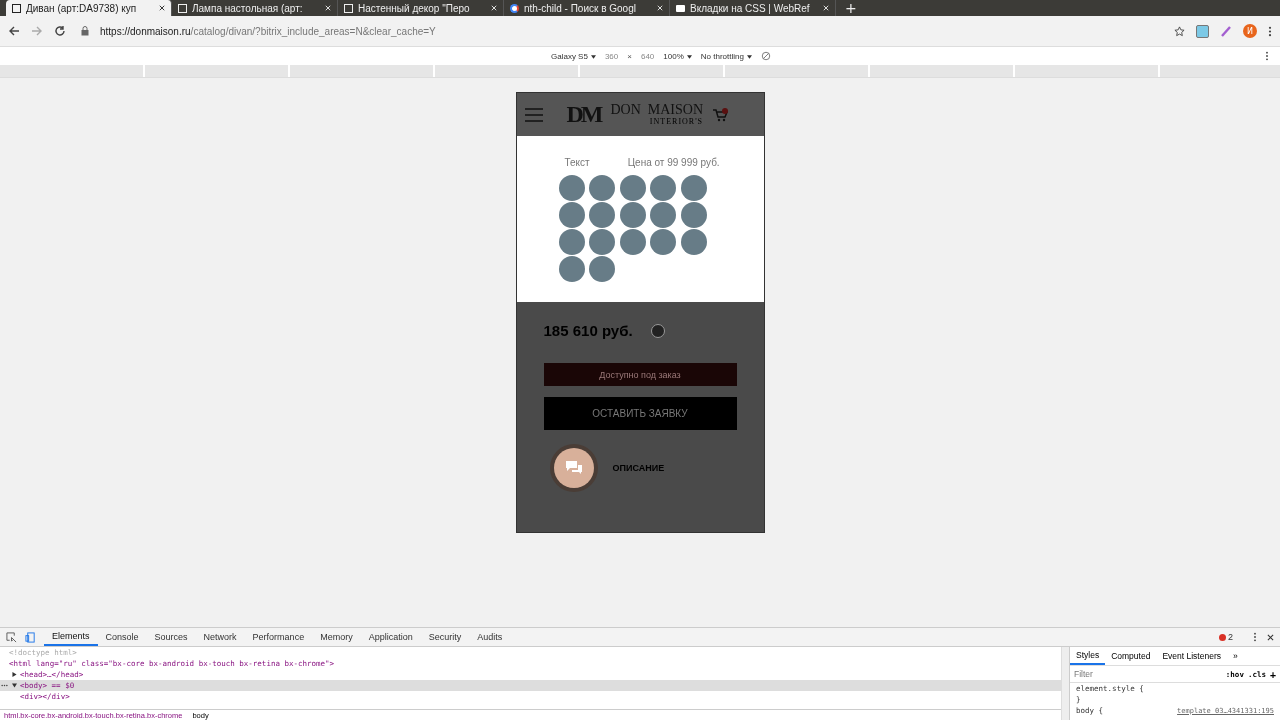 The image size is (1280, 720). I want to click on tab-title: Настенный декор "Перо, so click(414, 8).